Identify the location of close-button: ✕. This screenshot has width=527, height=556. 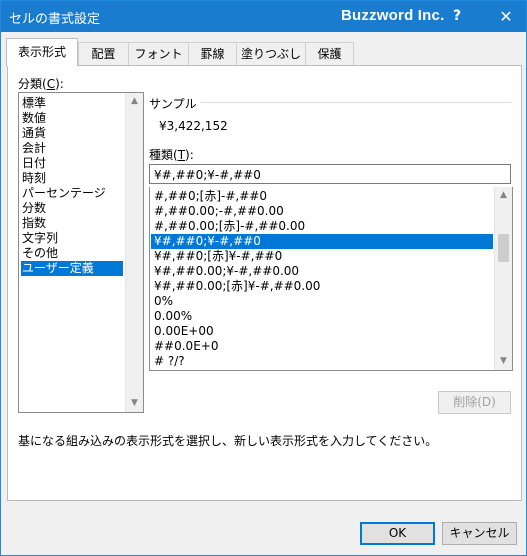
(506, 16).